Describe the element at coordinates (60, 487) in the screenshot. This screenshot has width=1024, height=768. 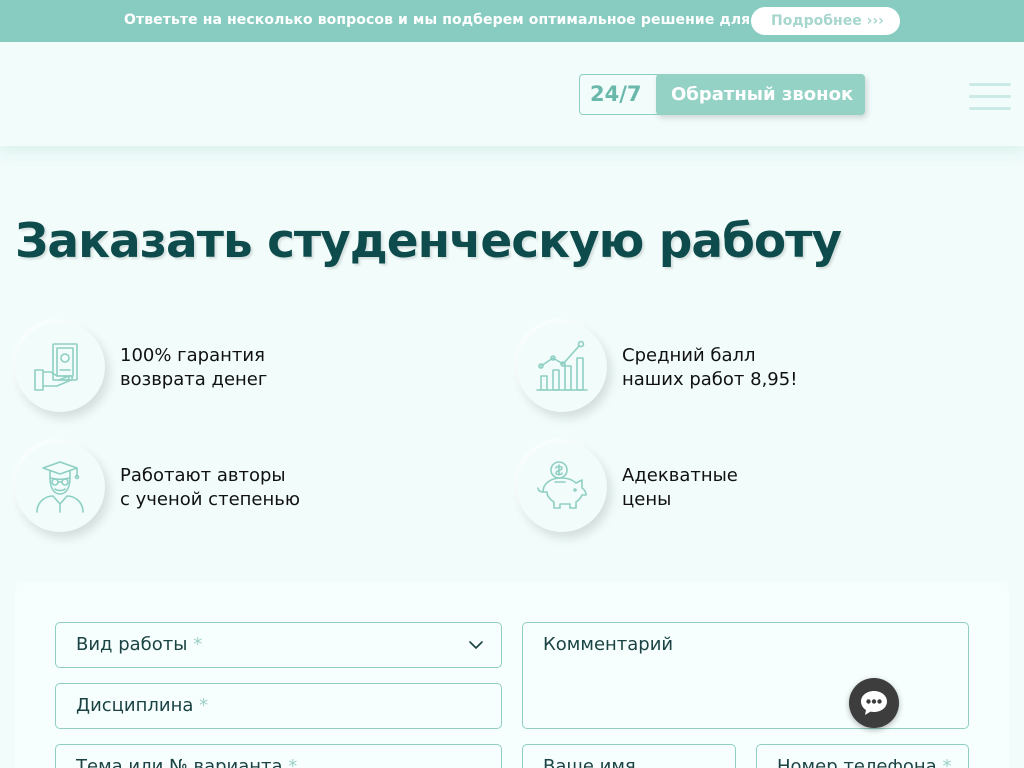
I see `graduate-author-icon` at that location.